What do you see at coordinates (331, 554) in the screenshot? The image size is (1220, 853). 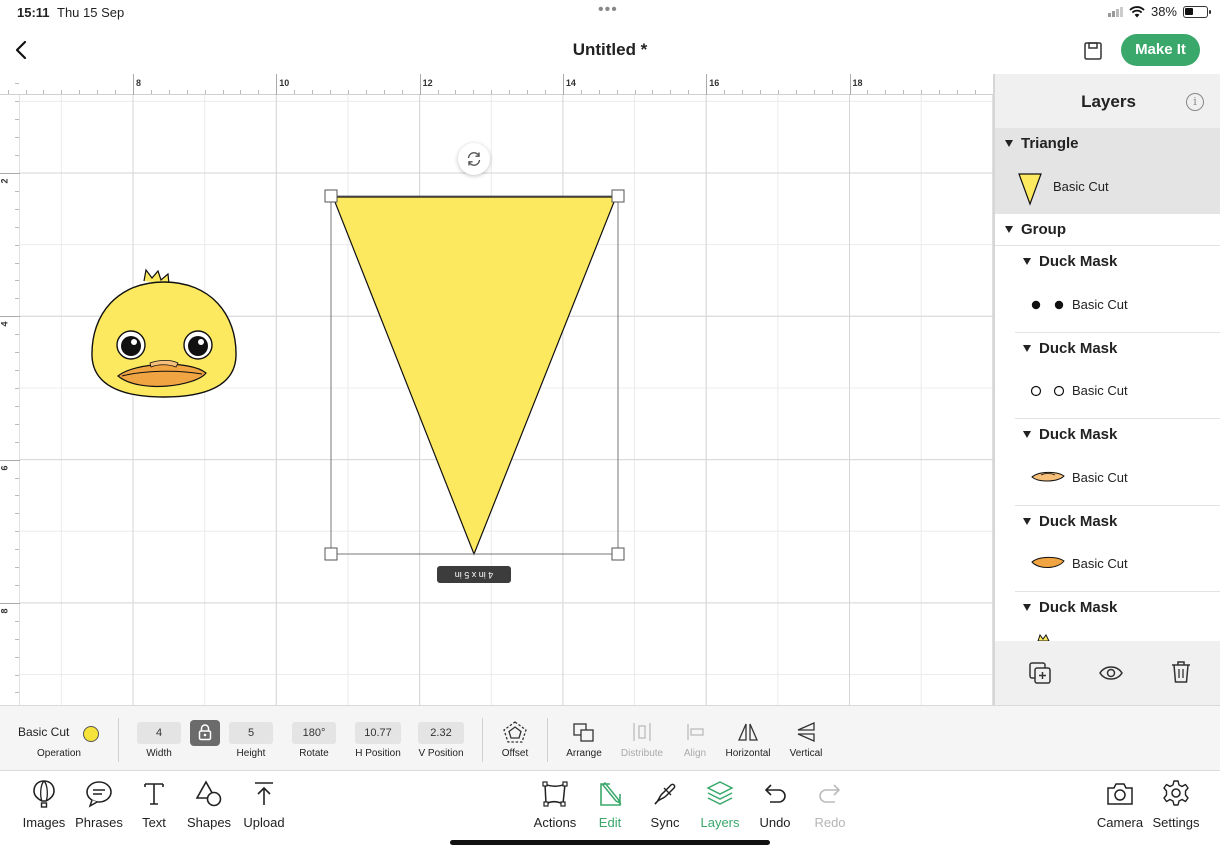 I see `resize-handle-bottom-left` at bounding box center [331, 554].